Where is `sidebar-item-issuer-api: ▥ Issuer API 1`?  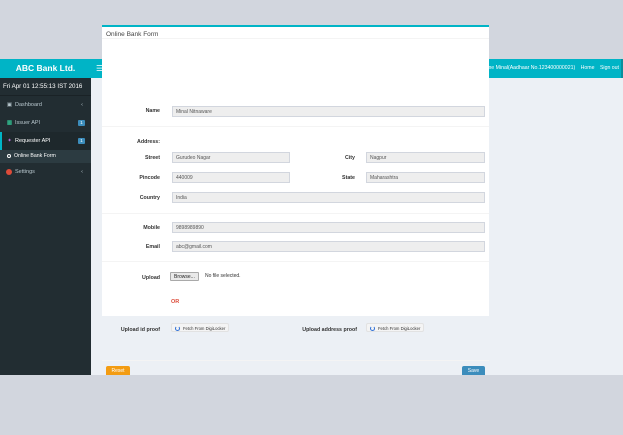
sidebar-item-issuer-api: ▥ Issuer API 1 is located at coordinates (45, 123).